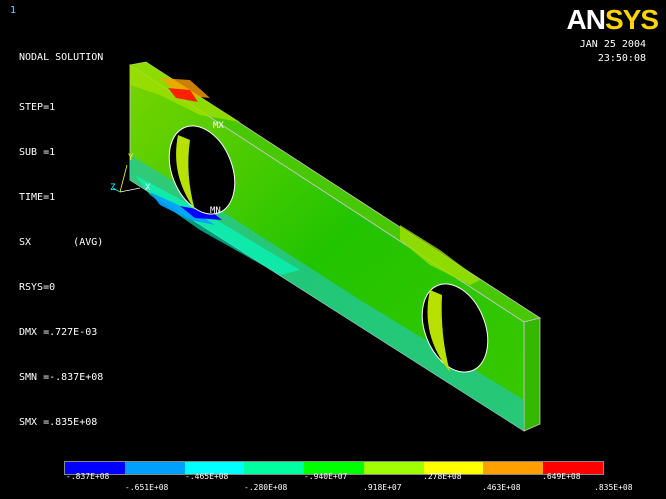  I want to click on legend-label-lower: .835E+08, so click(613, 487).